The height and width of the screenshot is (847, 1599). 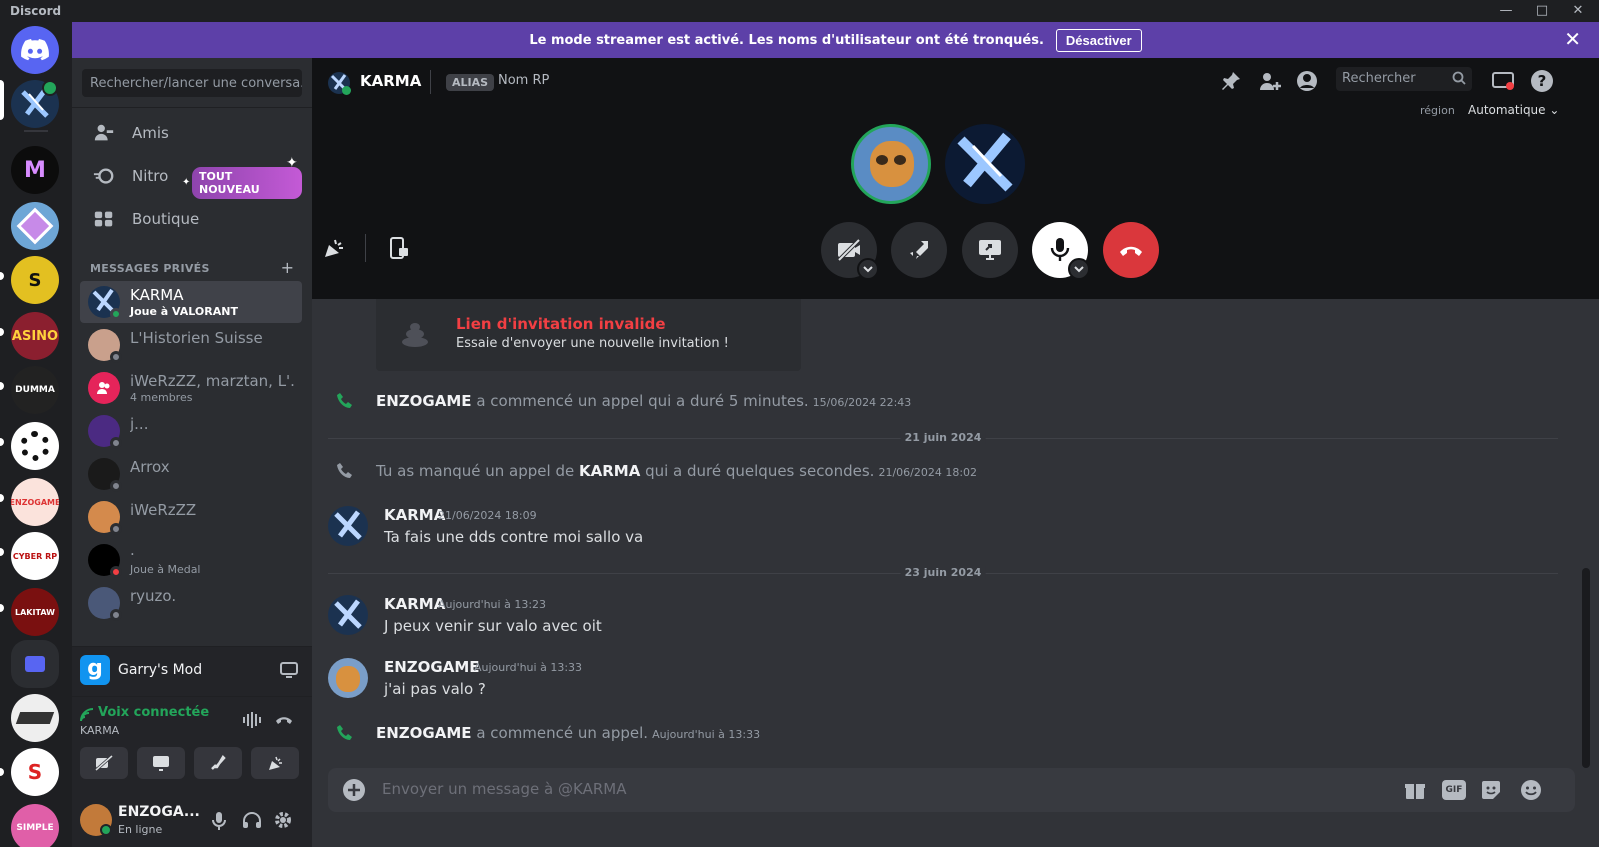 What do you see at coordinates (1542, 83) in the screenshot?
I see `help-icon: ?` at bounding box center [1542, 83].